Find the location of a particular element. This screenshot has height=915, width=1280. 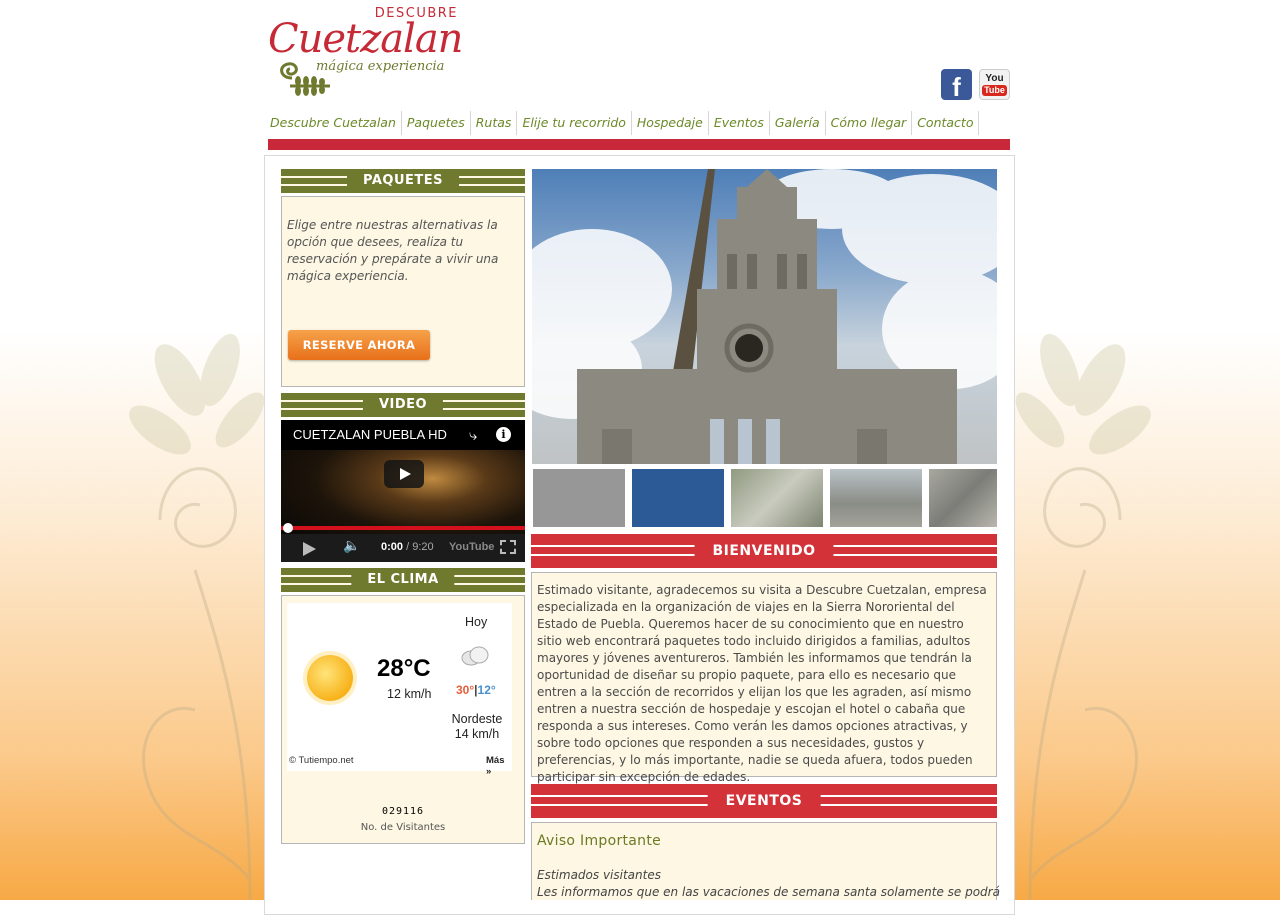

bienvenido-heading: BIENVENIDO is located at coordinates (764, 551).